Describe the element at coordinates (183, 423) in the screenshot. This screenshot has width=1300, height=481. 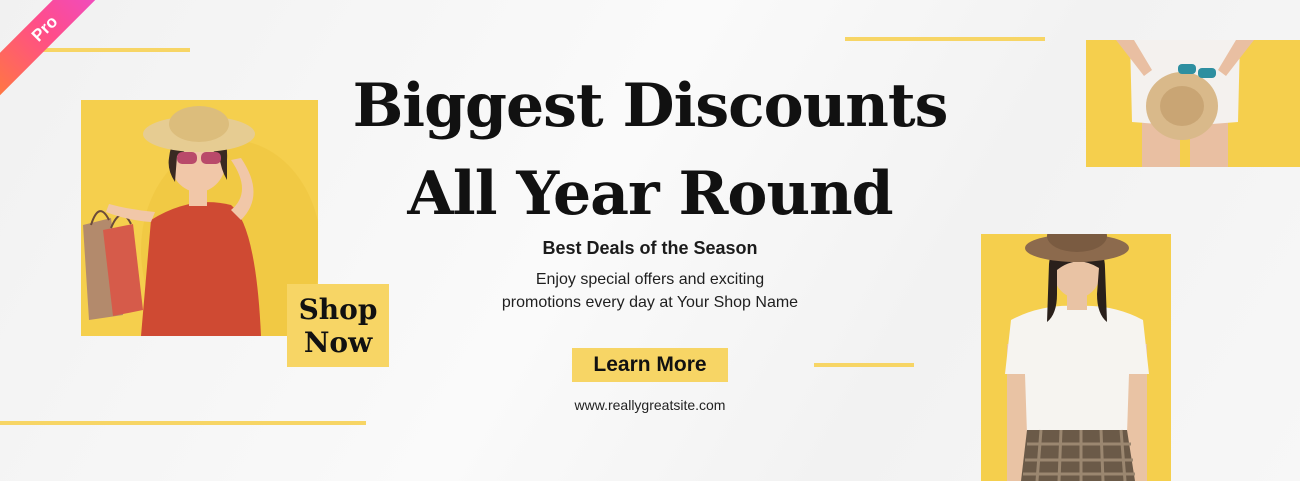
I see `accent-line-bottom-left` at that location.